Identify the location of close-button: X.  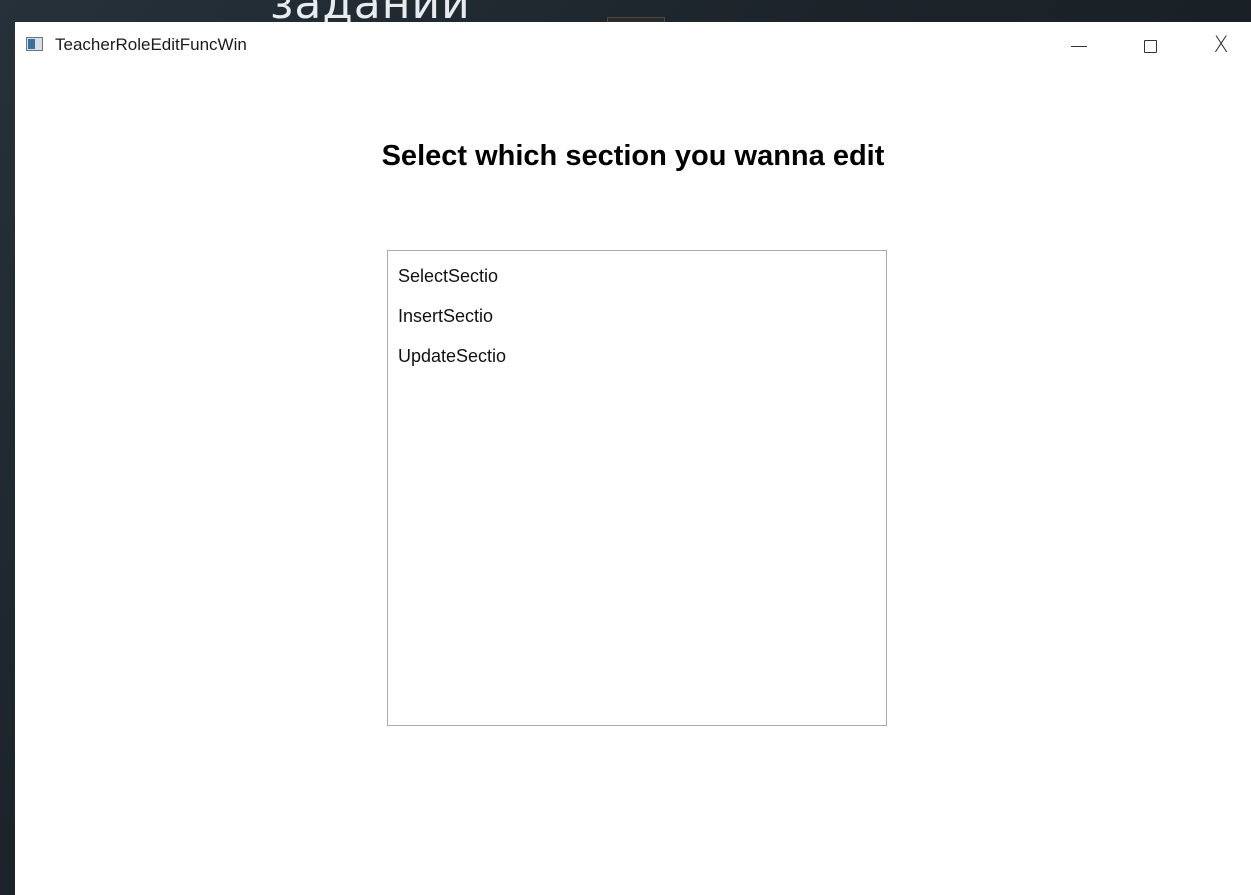
(1221, 46).